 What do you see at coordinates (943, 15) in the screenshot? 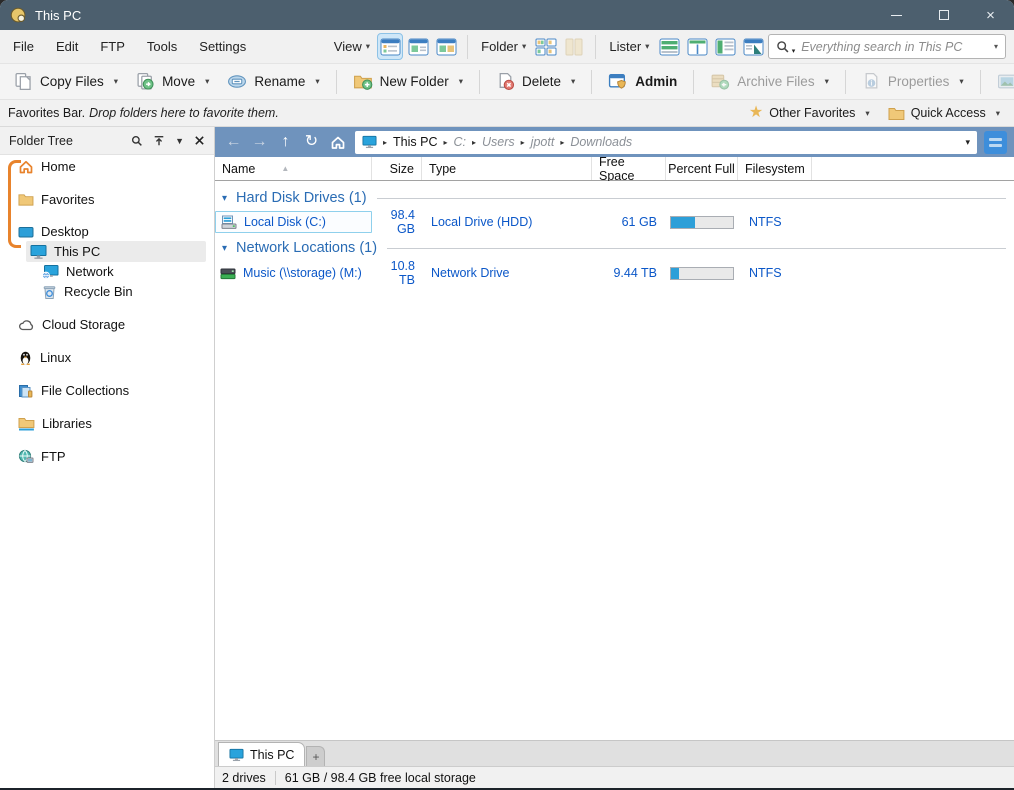
I see `maximize-button` at bounding box center [943, 15].